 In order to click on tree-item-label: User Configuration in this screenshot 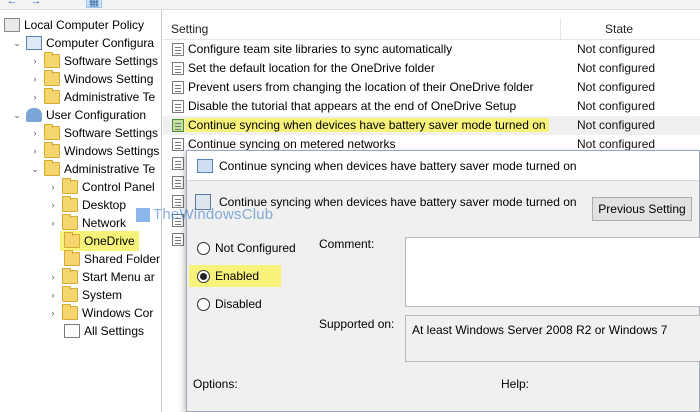, I will do `click(96, 115)`.